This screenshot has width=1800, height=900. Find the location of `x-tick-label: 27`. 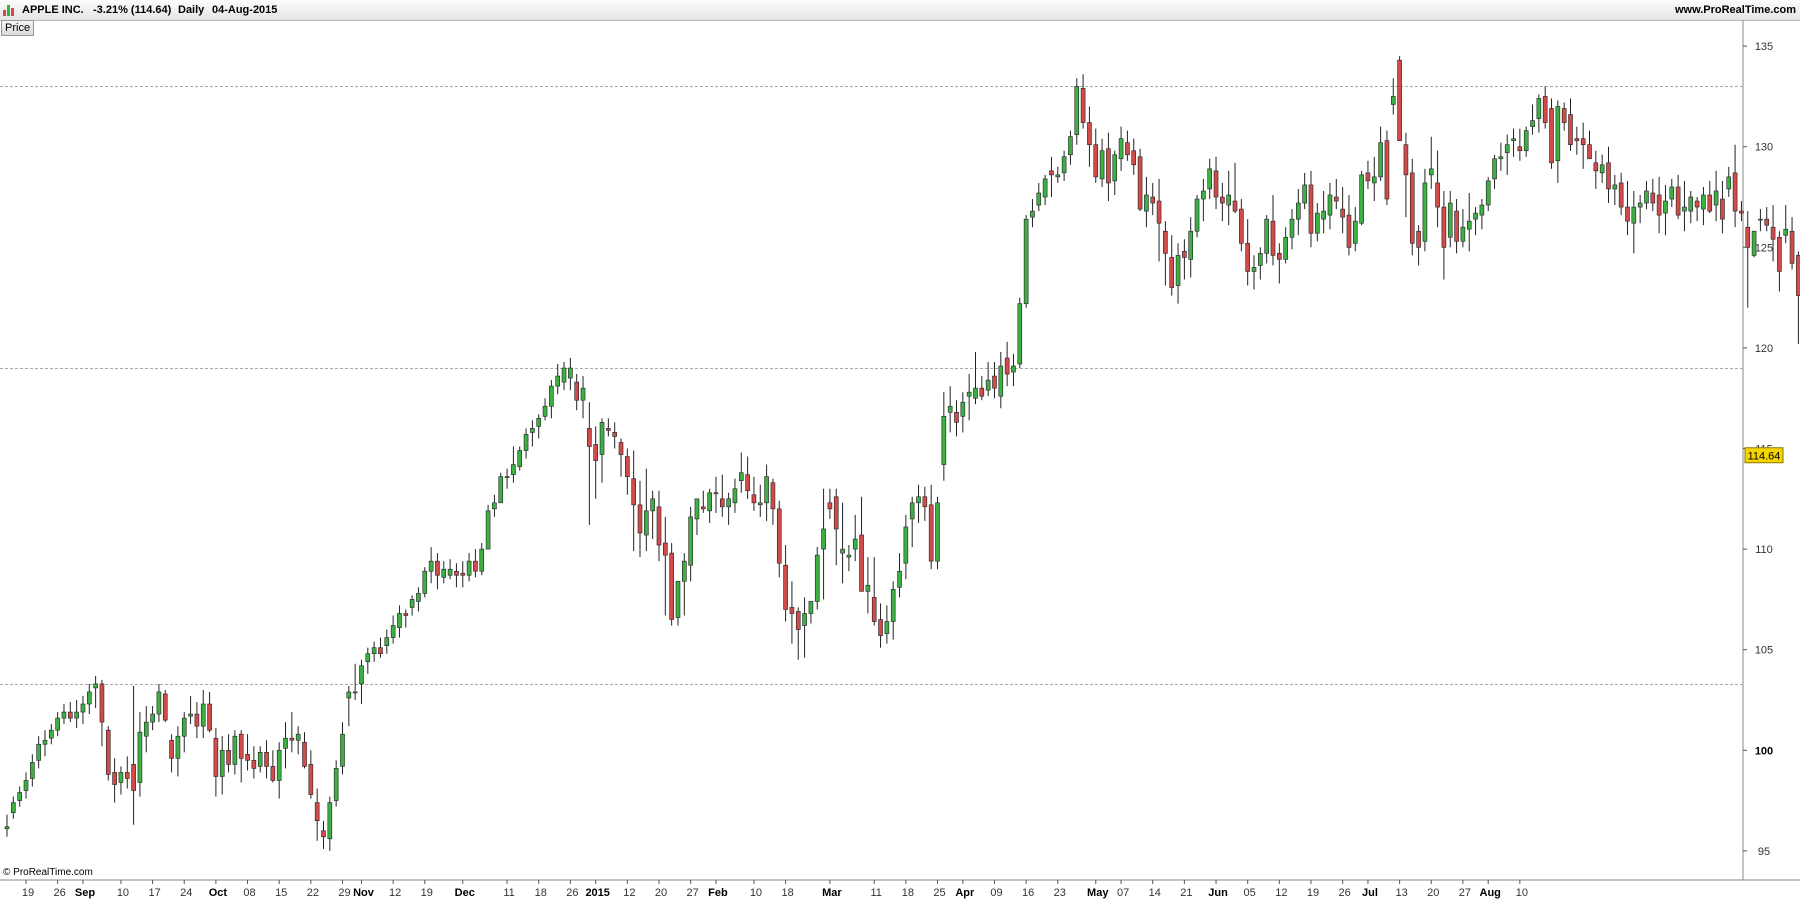

x-tick-label: 27 is located at coordinates (1465, 893).